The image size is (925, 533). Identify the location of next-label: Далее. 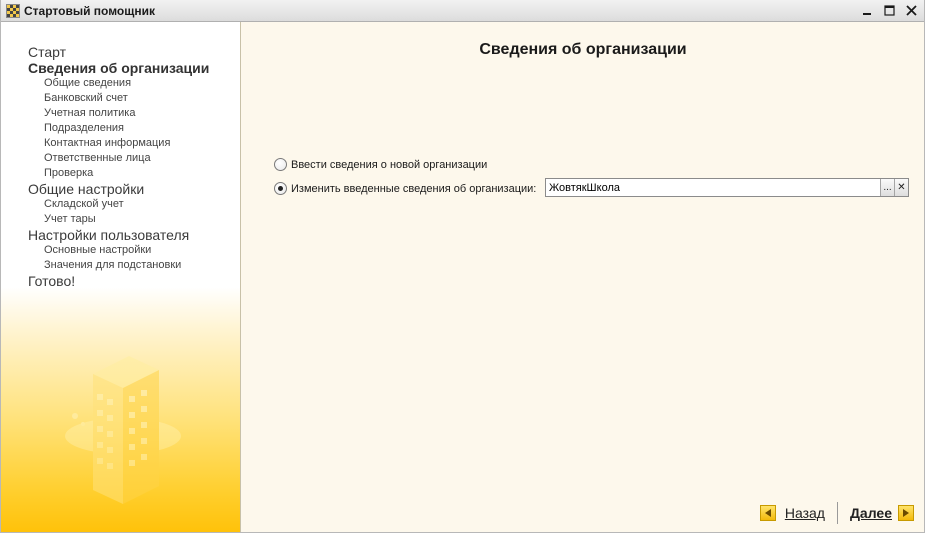
(870, 513).